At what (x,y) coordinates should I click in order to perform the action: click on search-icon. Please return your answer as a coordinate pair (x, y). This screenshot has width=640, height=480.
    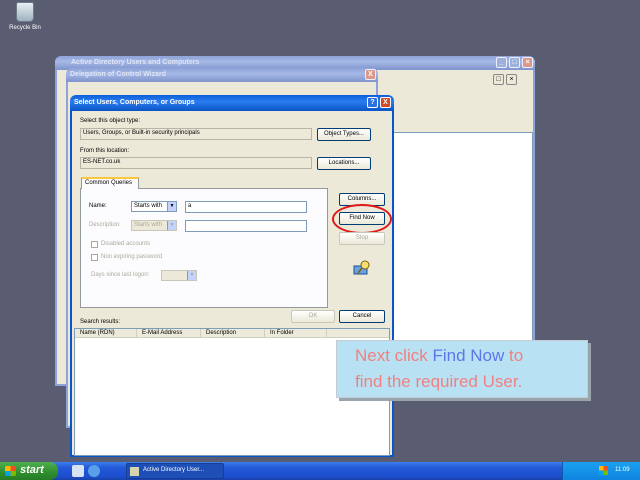
    Looking at the image, I should click on (362, 268).